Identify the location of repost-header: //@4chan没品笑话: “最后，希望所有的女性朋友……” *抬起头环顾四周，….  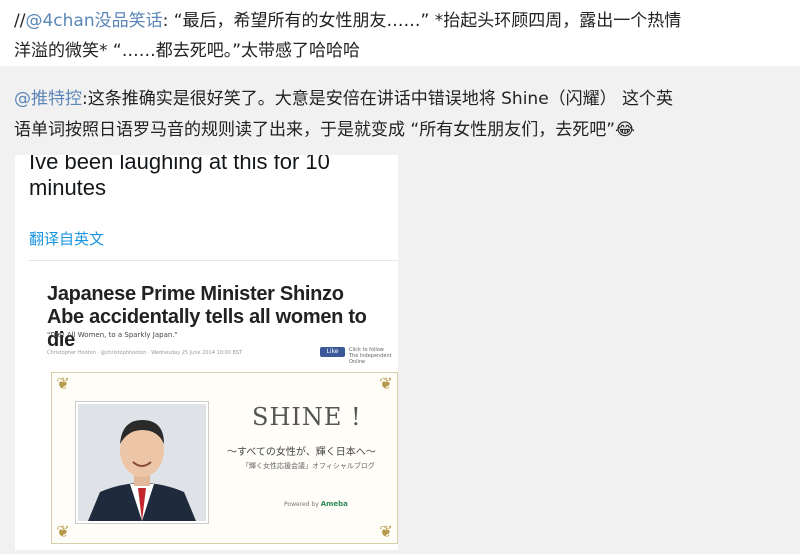
(400, 33).